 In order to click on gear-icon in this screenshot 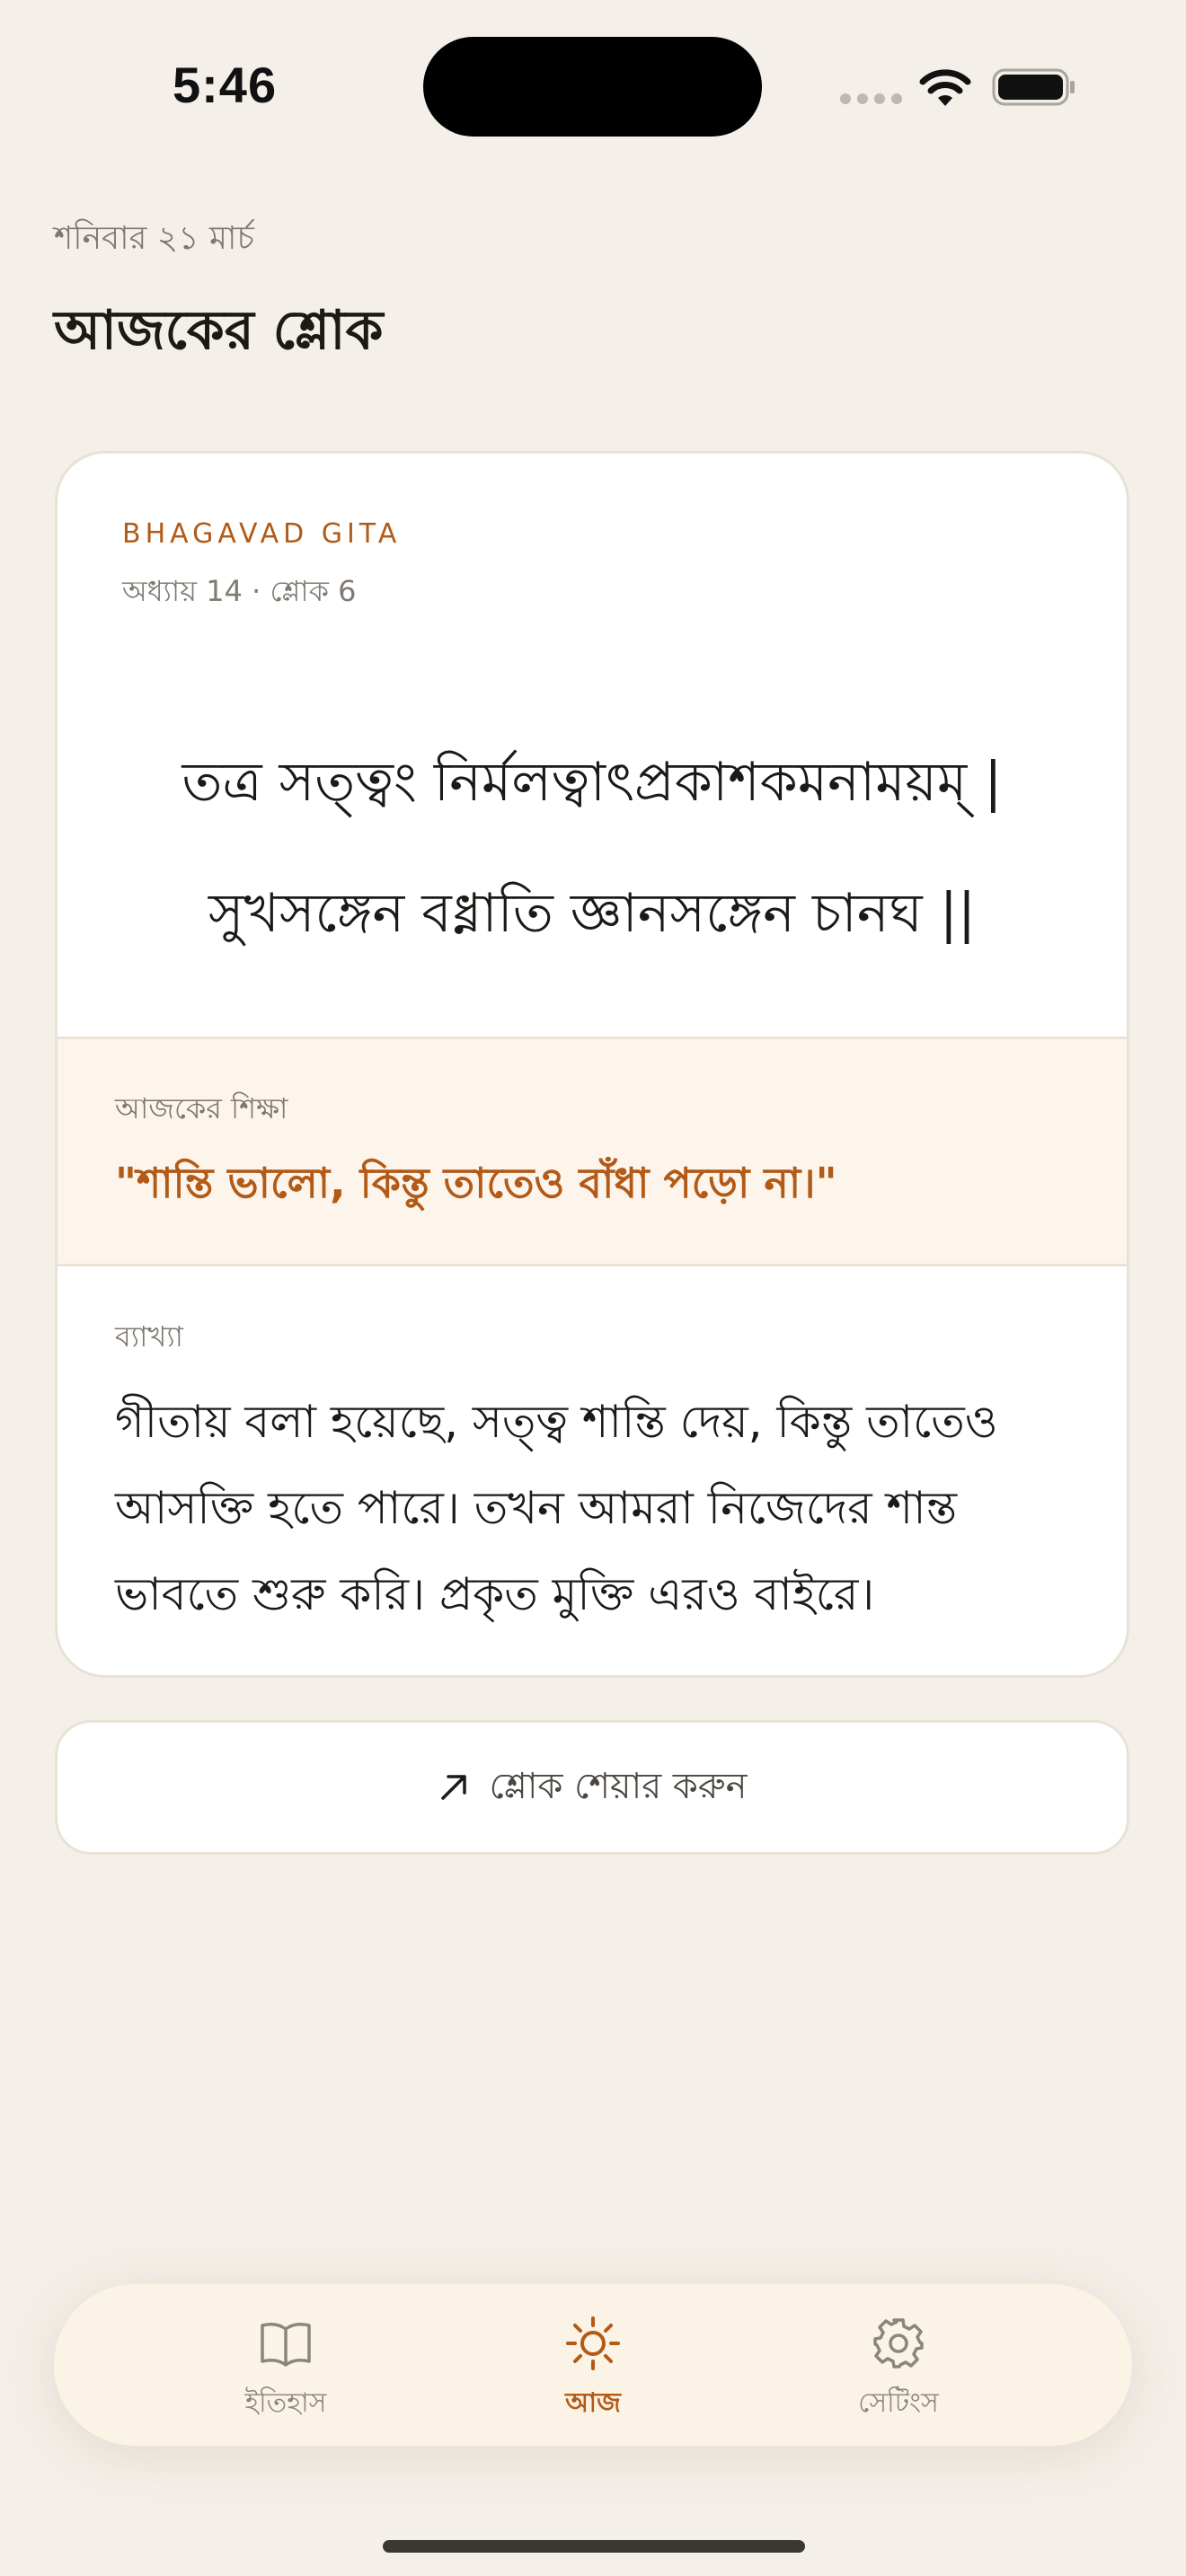, I will do `click(898, 2343)`.